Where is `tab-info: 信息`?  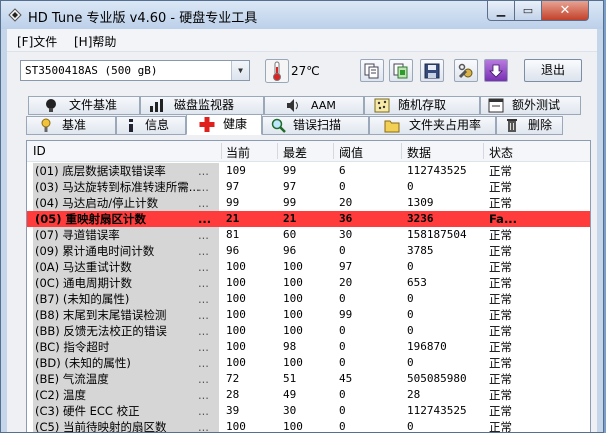
tab-info: 信息 is located at coordinates (151, 125).